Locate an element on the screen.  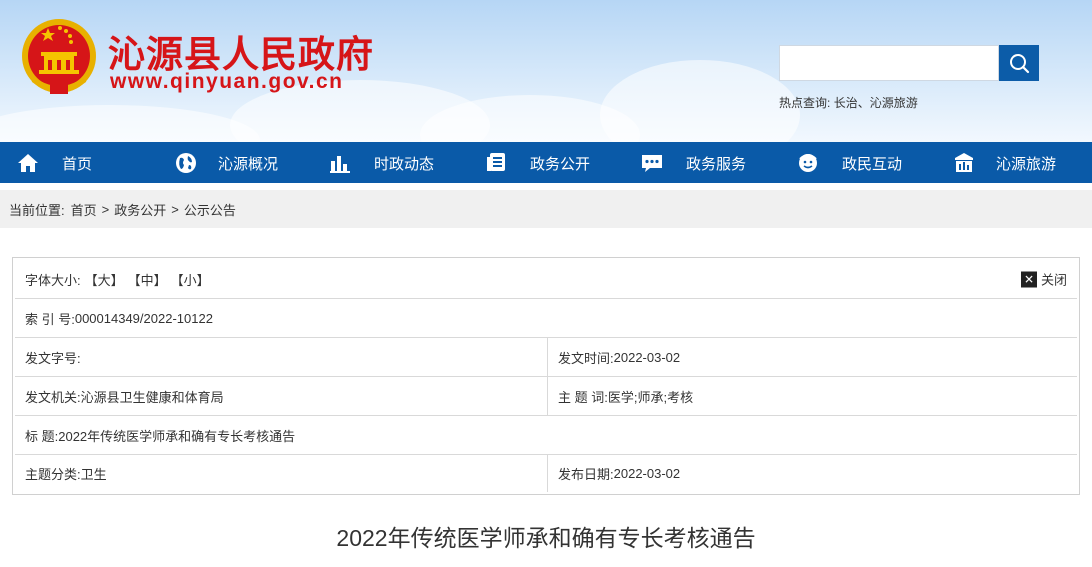
nav-item-home: 首页 is located at coordinates (78, 162).